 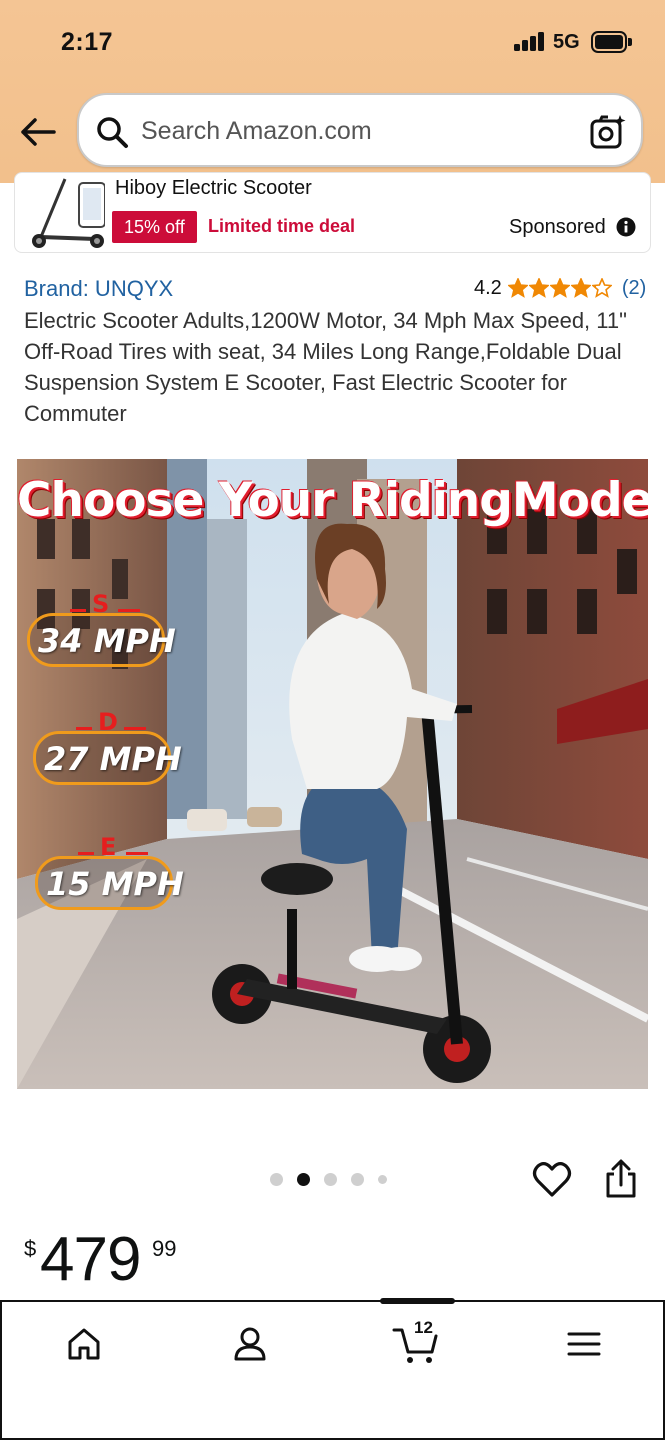 I want to click on nav-home, so click(x=84, y=1344).